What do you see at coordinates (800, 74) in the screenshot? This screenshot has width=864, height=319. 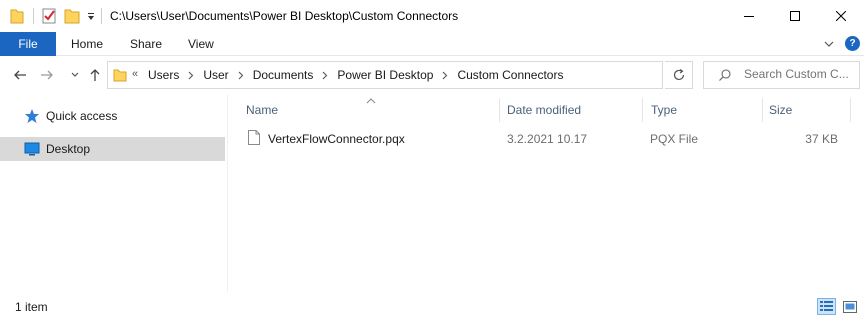 I see `search-input` at bounding box center [800, 74].